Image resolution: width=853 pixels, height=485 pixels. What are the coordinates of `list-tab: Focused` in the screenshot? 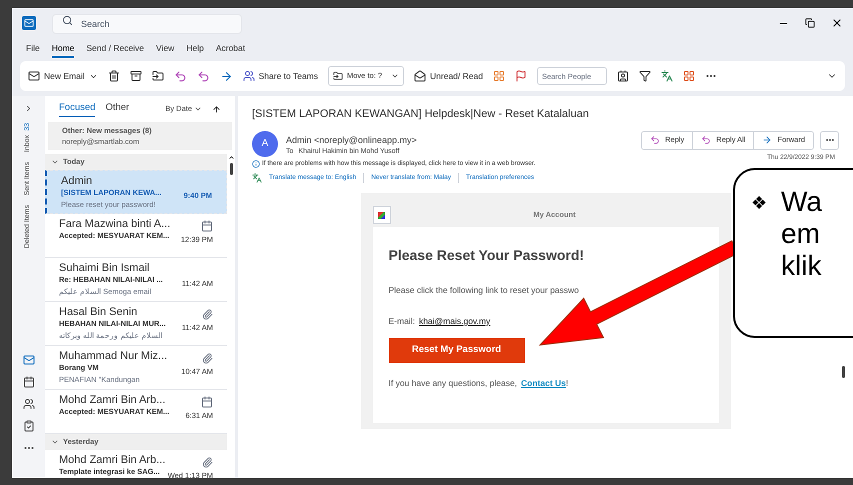 It's located at (77, 109).